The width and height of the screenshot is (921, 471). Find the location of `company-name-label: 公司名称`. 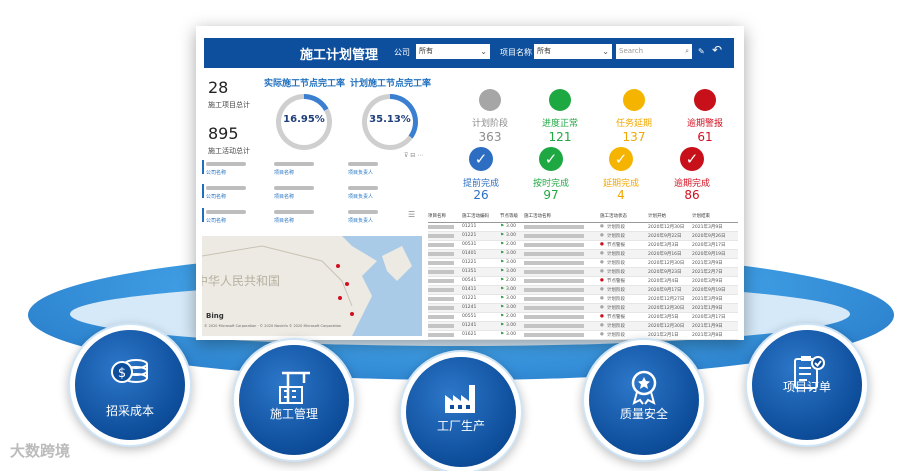

company-name-label: 公司名称 is located at coordinates (216, 173).